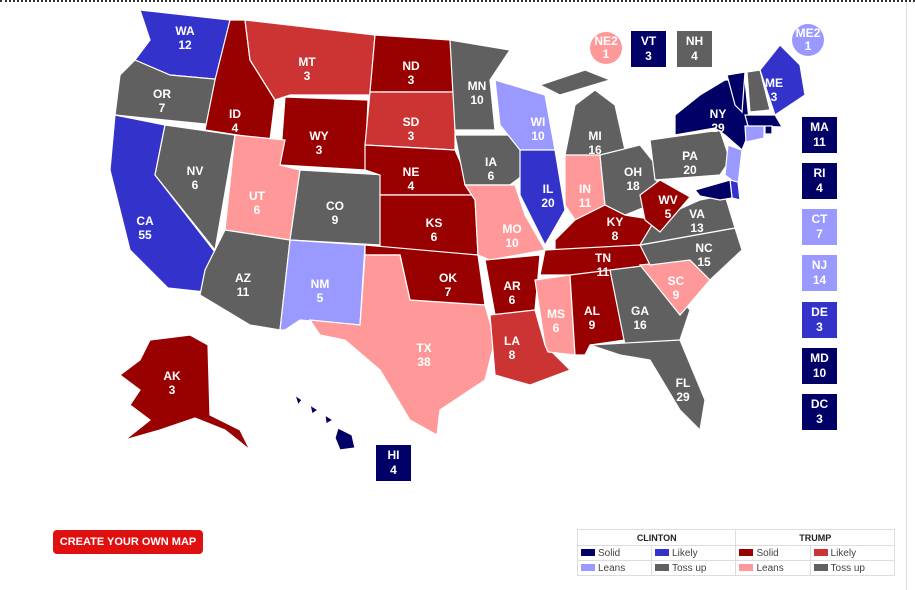  What do you see at coordinates (676, 281) in the screenshot?
I see `state-label-sc: SC` at bounding box center [676, 281].